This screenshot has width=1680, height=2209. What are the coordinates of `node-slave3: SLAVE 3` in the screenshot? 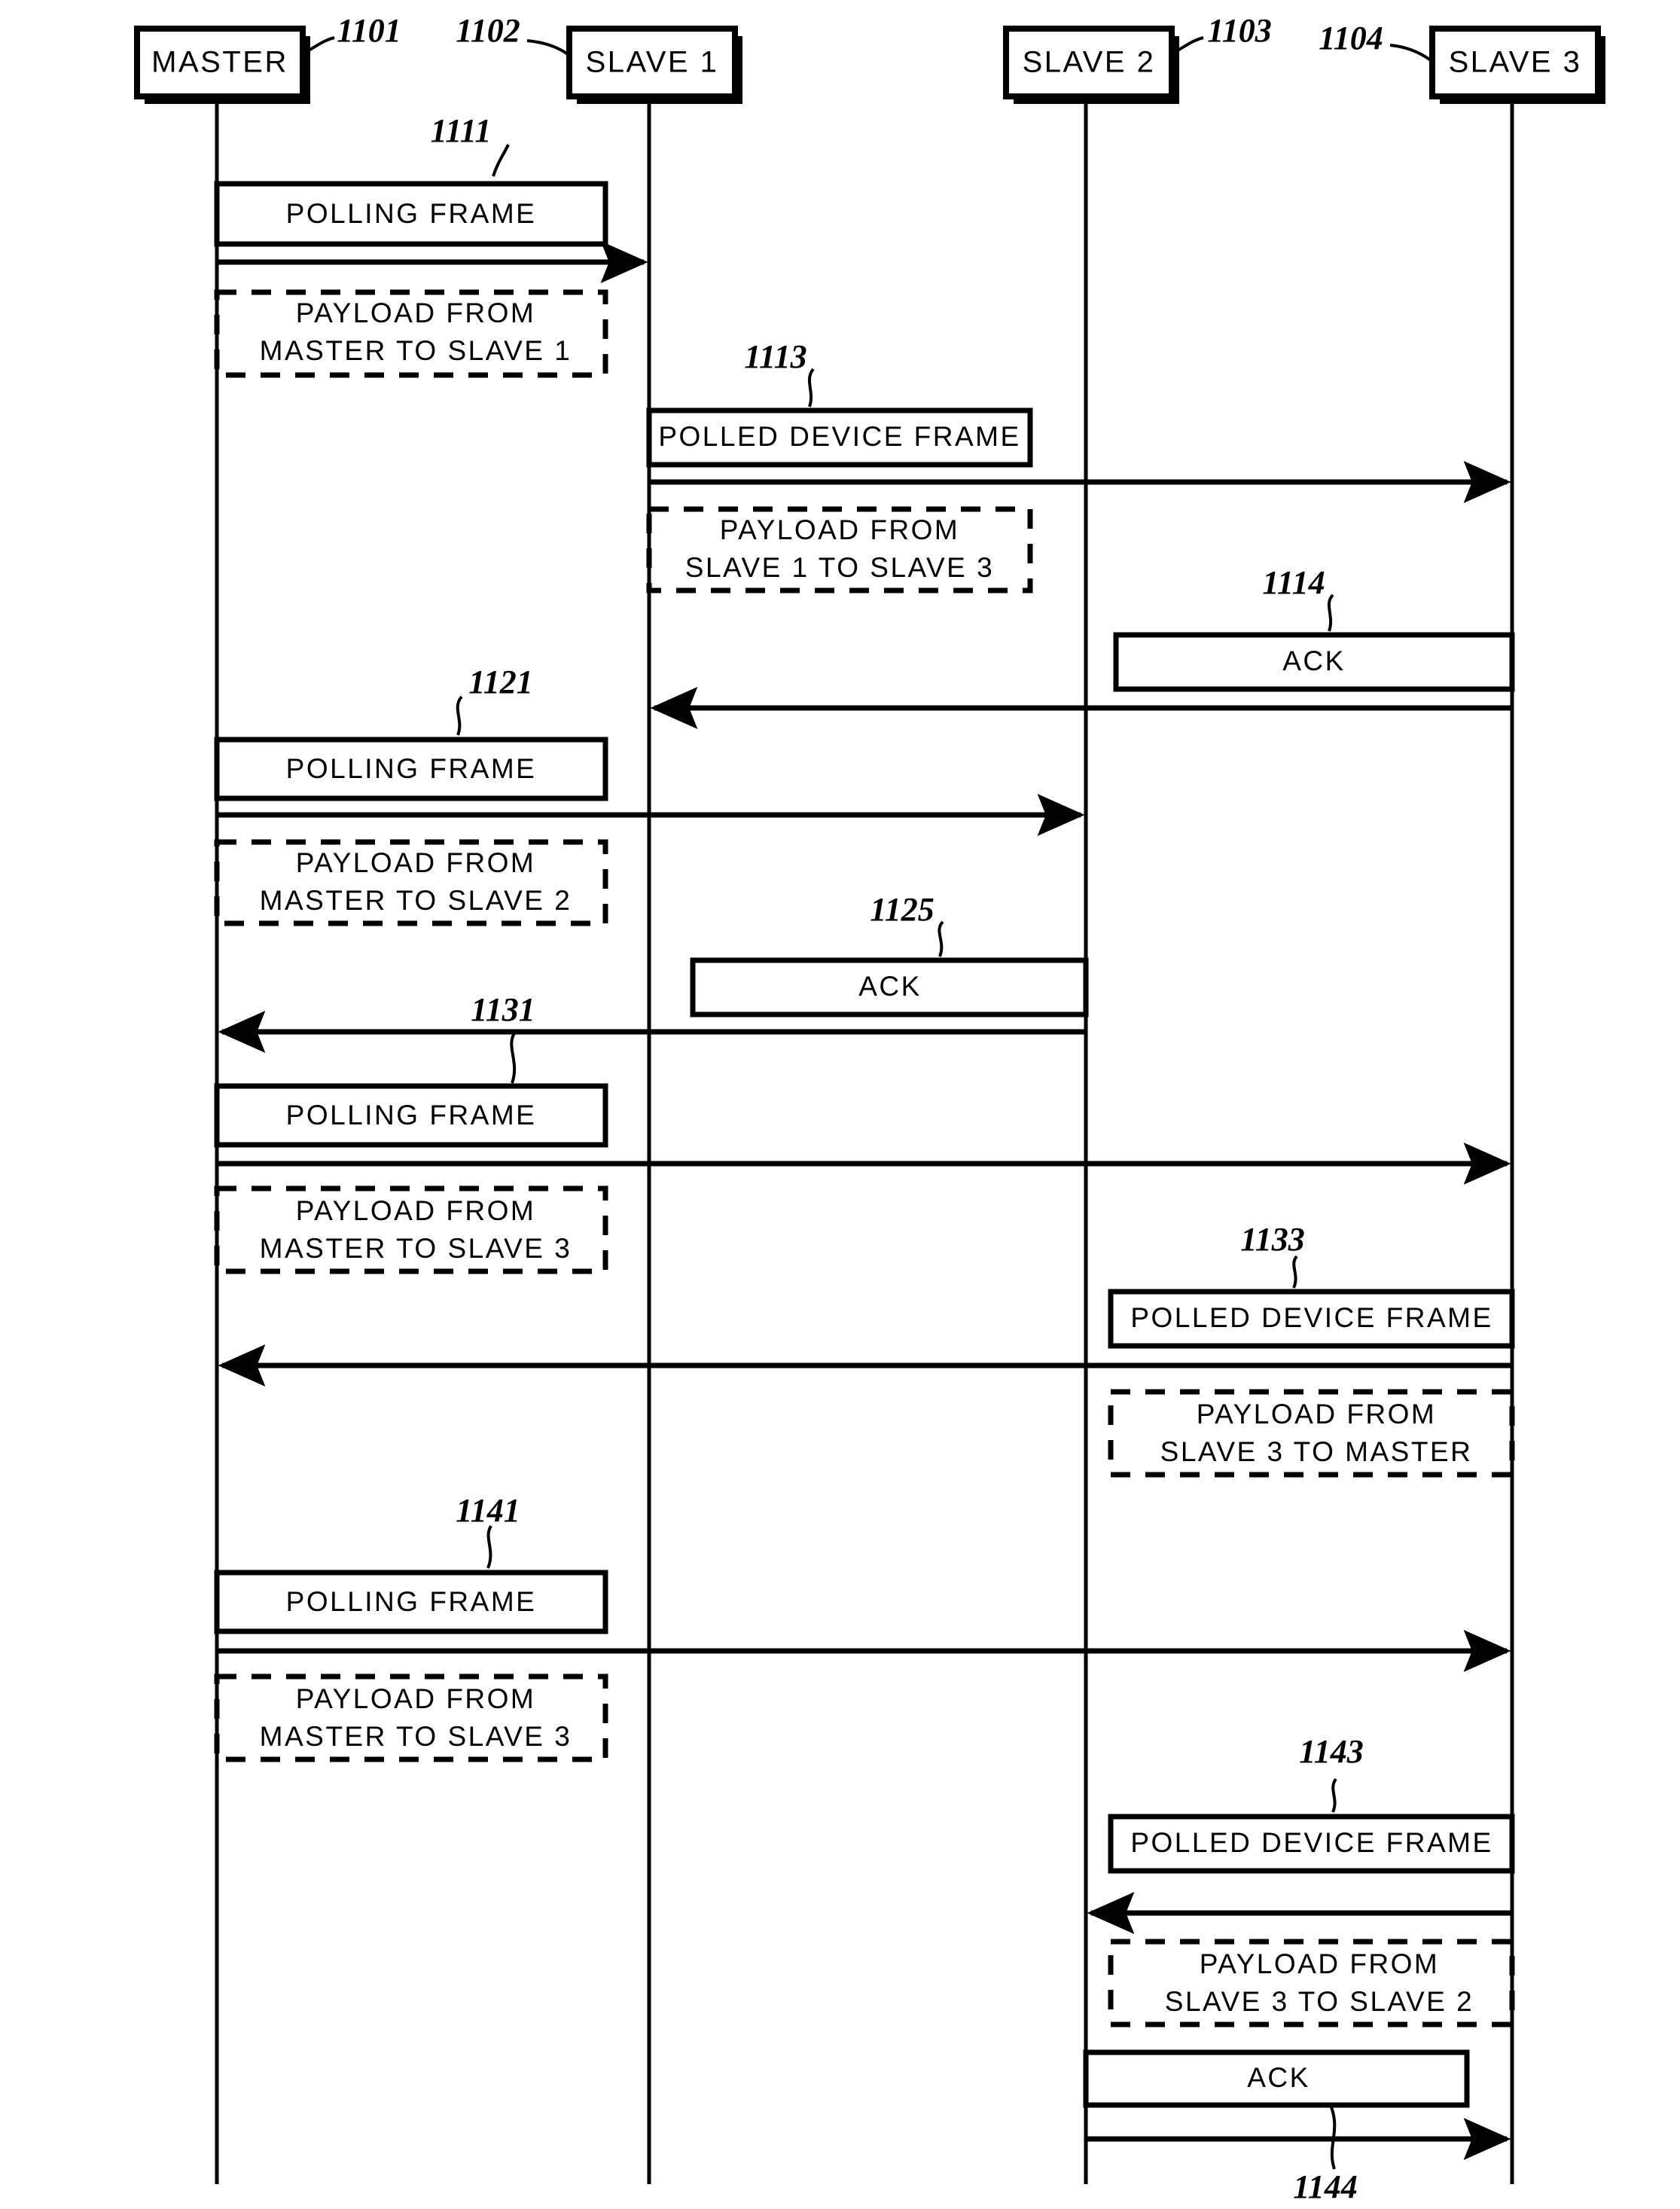 It's located at (1517, 65).